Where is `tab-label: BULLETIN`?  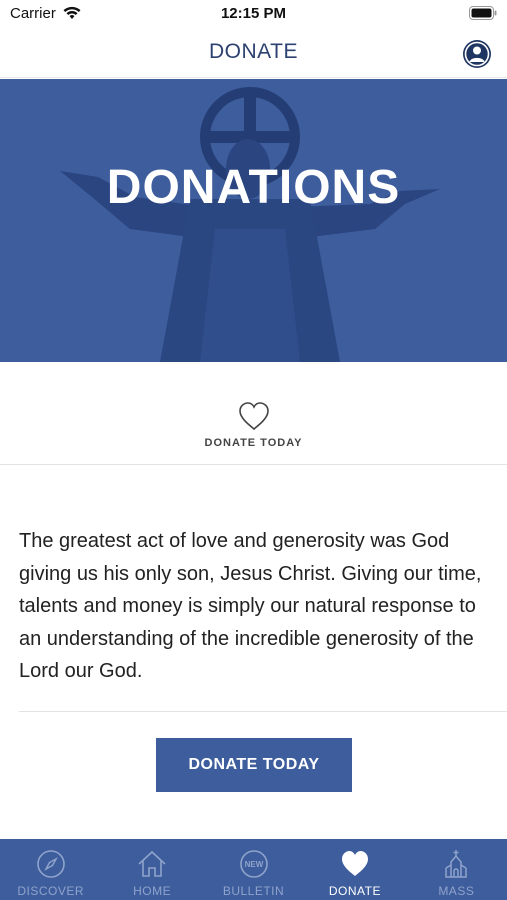 tab-label: BULLETIN is located at coordinates (253, 891).